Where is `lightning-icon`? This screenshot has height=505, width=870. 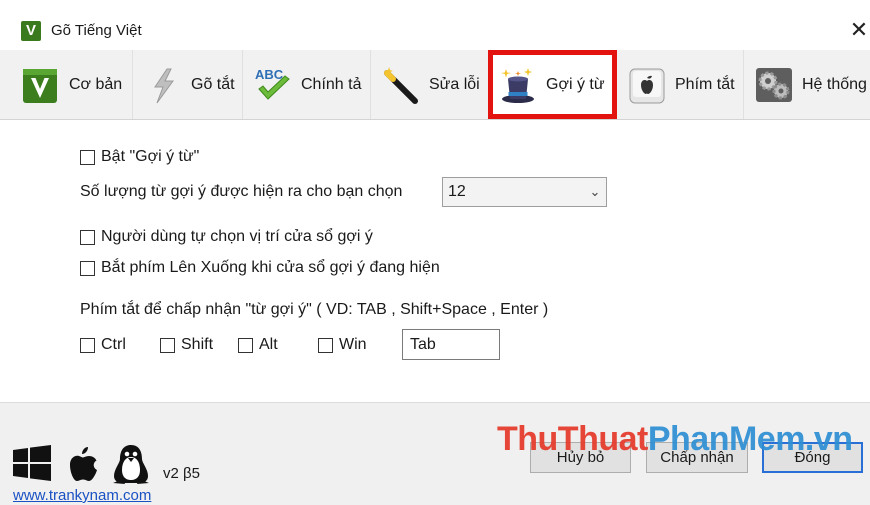 lightning-icon is located at coordinates (164, 85).